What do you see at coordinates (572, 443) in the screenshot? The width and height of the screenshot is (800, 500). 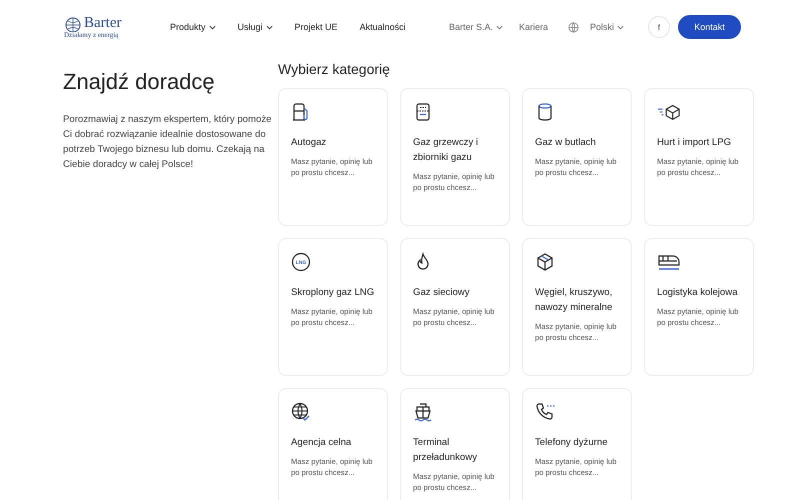 I see `category-title: Telefony dyżurne` at bounding box center [572, 443].